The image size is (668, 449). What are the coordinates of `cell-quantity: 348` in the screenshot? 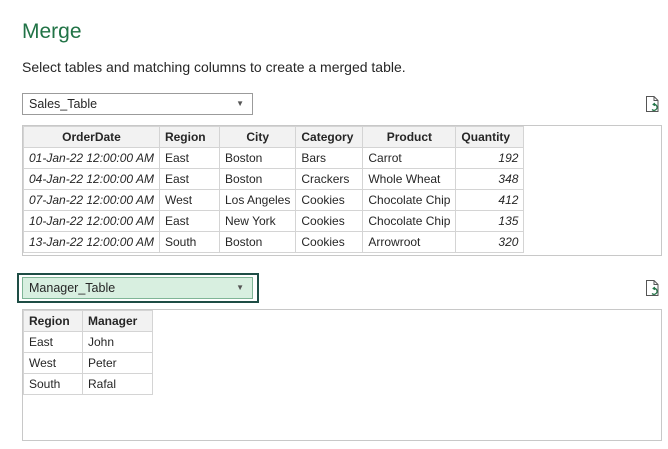 It's located at (490, 179).